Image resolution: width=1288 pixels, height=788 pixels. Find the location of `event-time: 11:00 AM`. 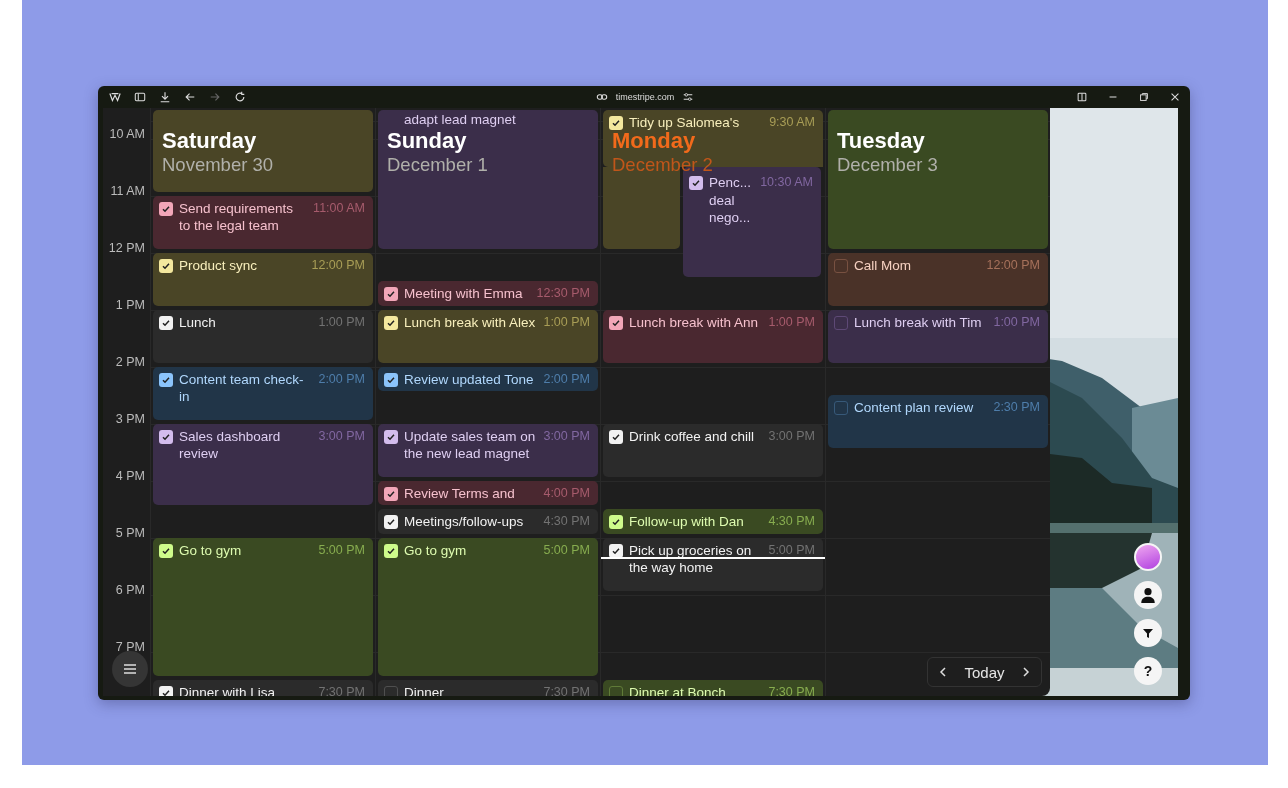

event-time: 11:00 AM is located at coordinates (339, 208).